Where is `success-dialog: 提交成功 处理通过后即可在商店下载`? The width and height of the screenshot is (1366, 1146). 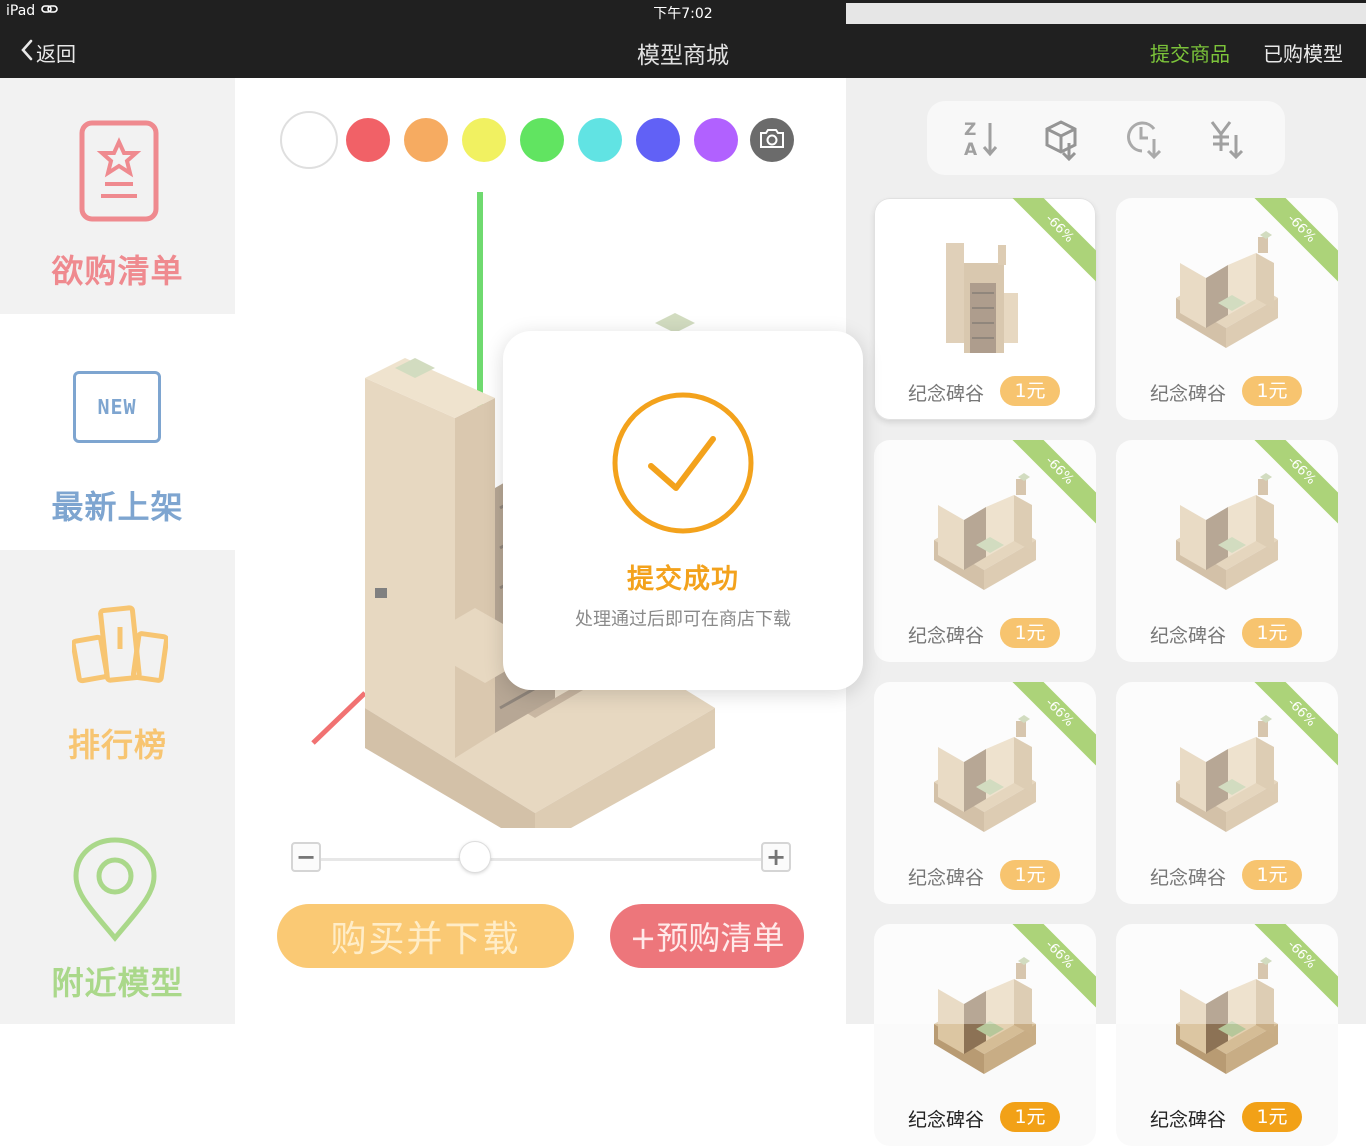 success-dialog: 提交成功 处理通过后即可在商店下载 is located at coordinates (683, 510).